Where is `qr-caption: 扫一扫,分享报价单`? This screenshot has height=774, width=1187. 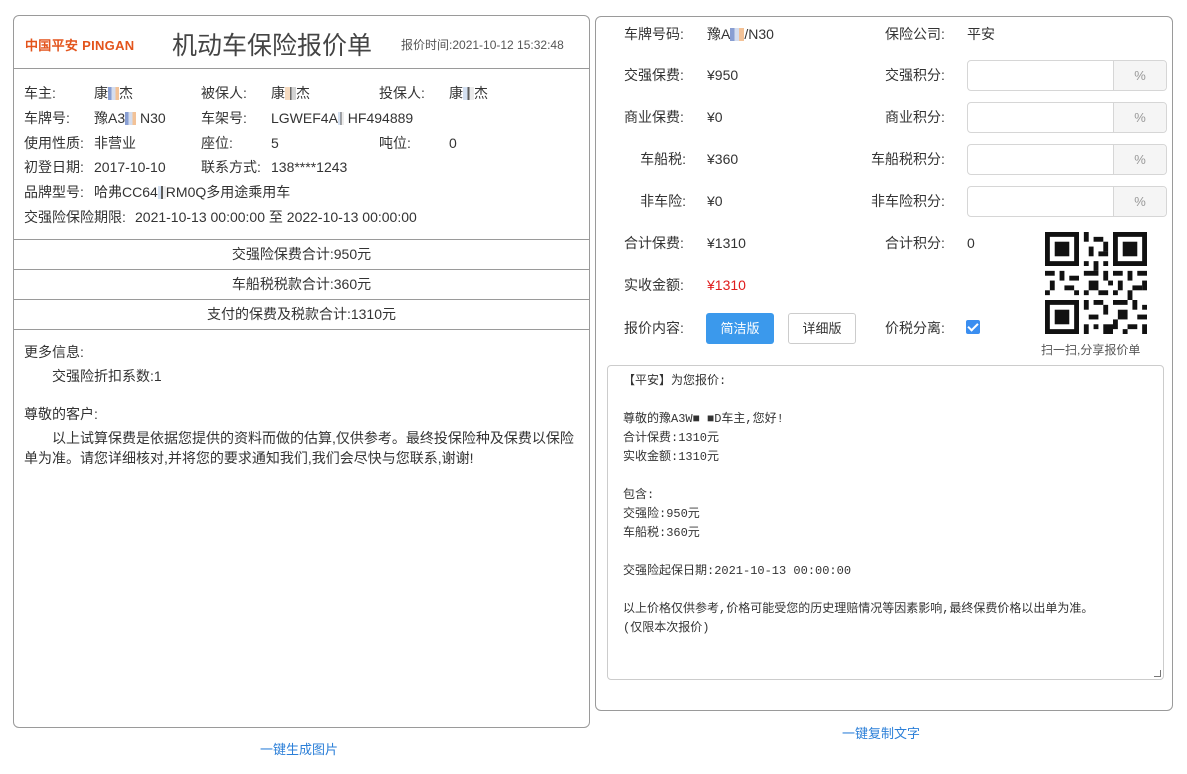 qr-caption: 扫一扫,分享报价单 is located at coordinates (1091, 350).